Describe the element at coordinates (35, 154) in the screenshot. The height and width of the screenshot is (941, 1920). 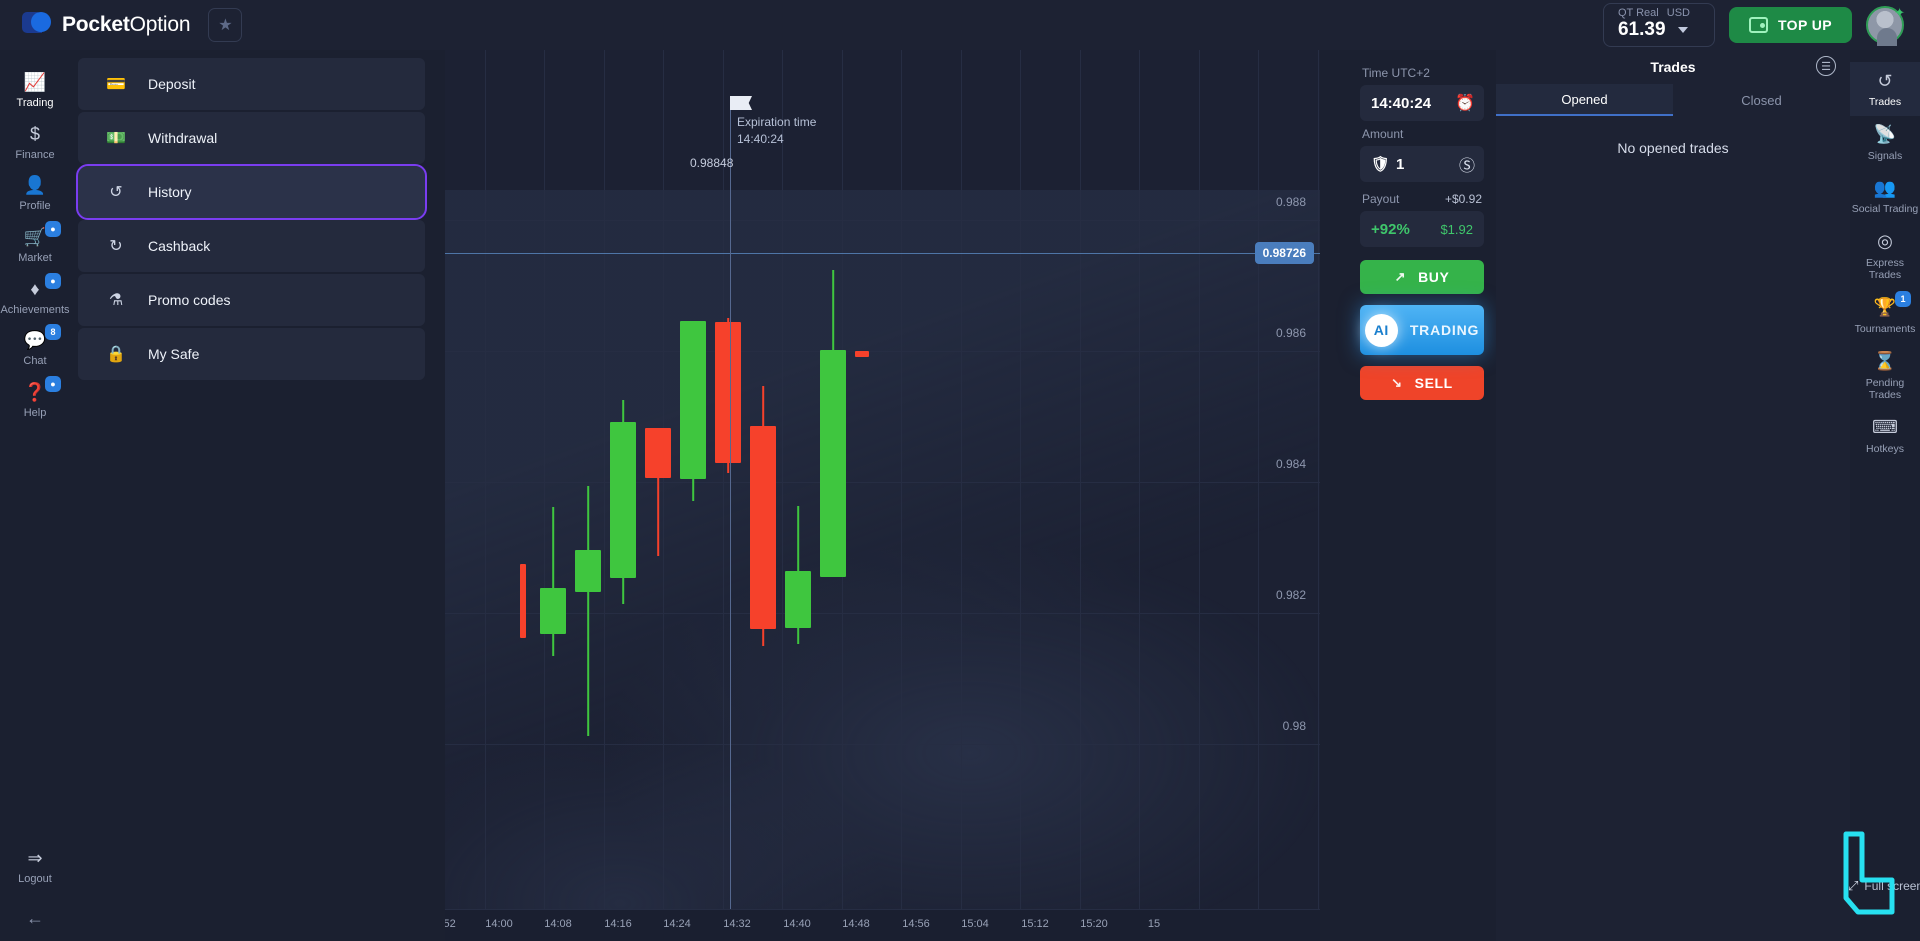
I see `sidebar-label-finance: Finance` at that location.